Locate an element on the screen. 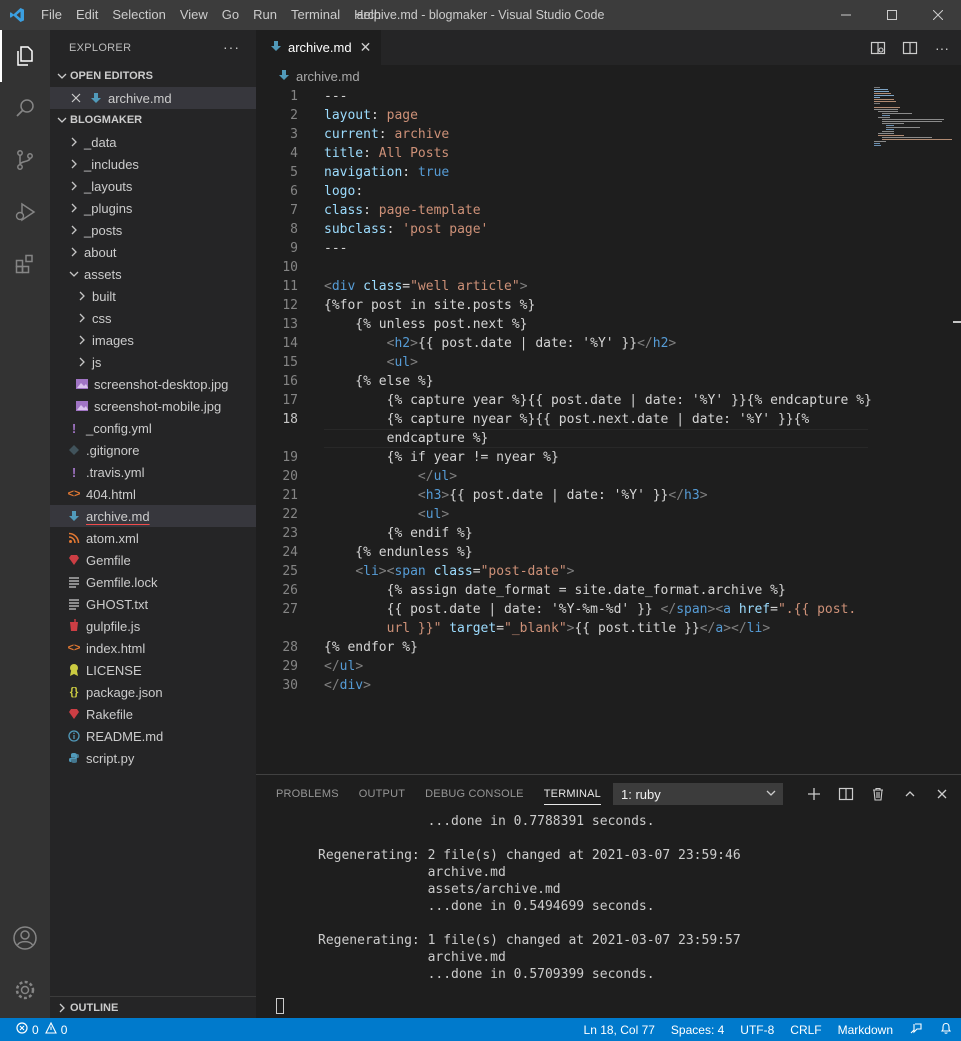 This screenshot has height=1041, width=961. tab-problems: PROBLEMS is located at coordinates (307, 794).